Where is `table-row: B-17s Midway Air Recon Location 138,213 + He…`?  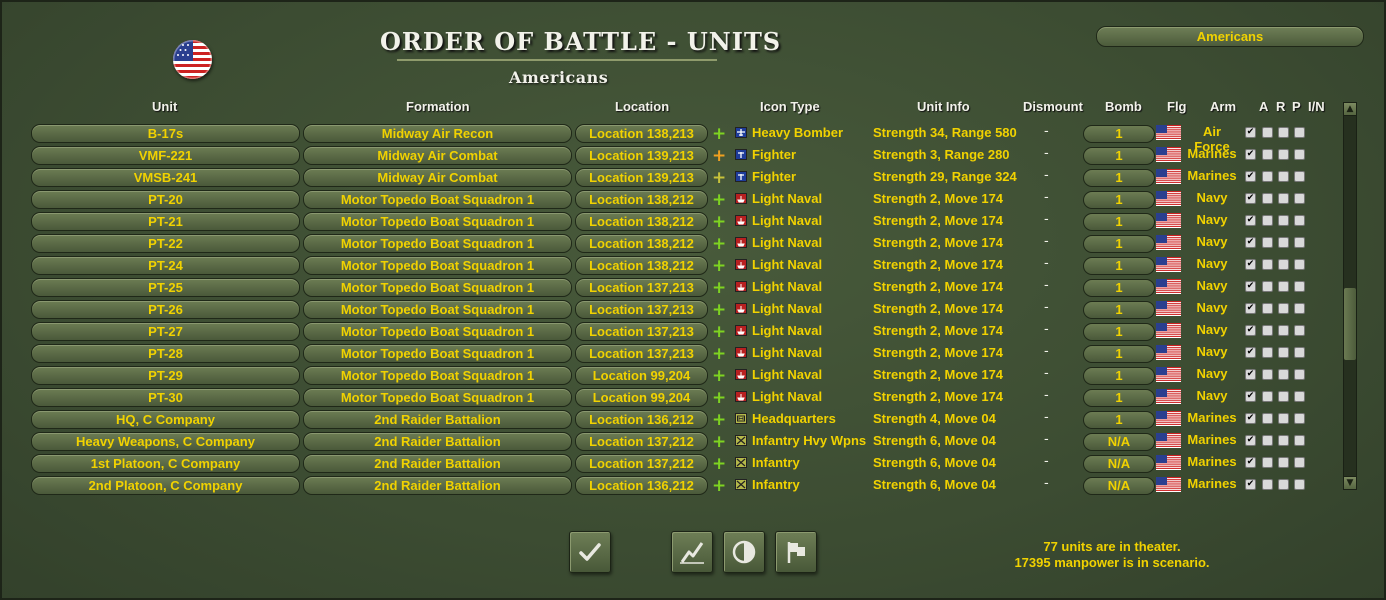
table-row: B-17s Midway Air Recon Location 138,213 + He… is located at coordinates (672, 138).